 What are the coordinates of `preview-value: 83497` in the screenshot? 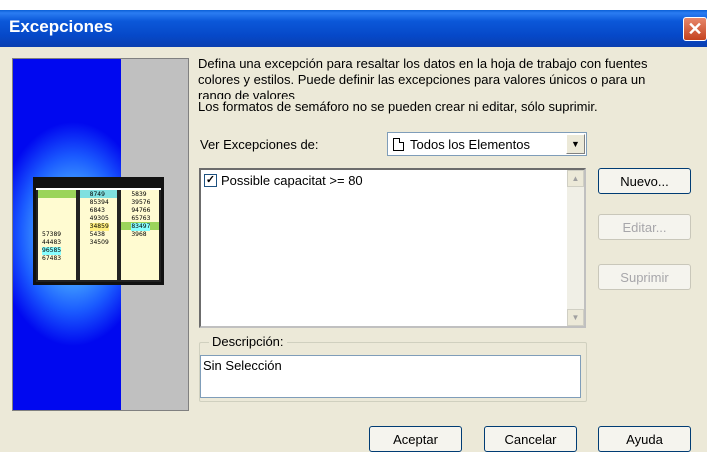 It's located at (141, 227).